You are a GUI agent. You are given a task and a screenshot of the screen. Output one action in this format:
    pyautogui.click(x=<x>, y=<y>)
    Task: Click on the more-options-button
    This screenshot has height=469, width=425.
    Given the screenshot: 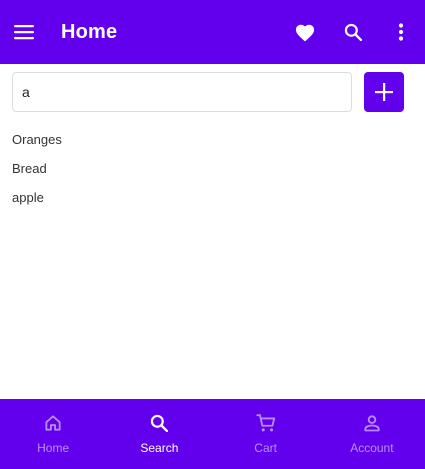 What is the action you would take?
    pyautogui.click(x=401, y=32)
    